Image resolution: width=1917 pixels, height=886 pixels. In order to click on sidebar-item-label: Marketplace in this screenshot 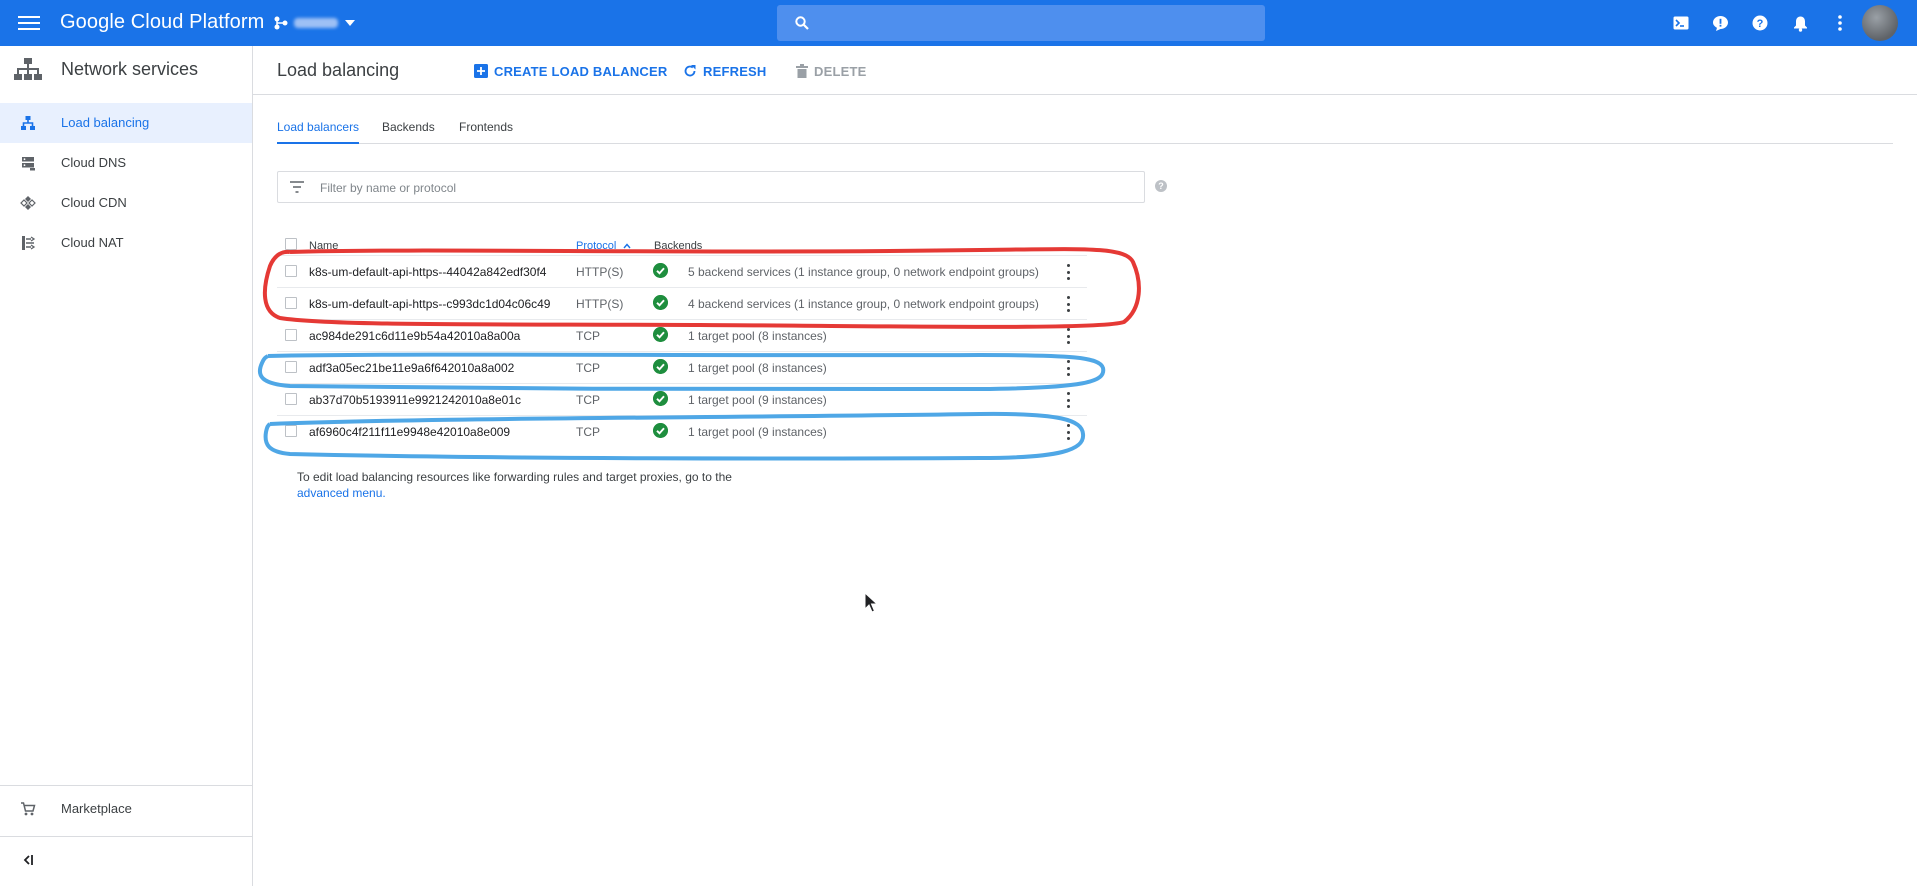, I will do `click(96, 808)`.